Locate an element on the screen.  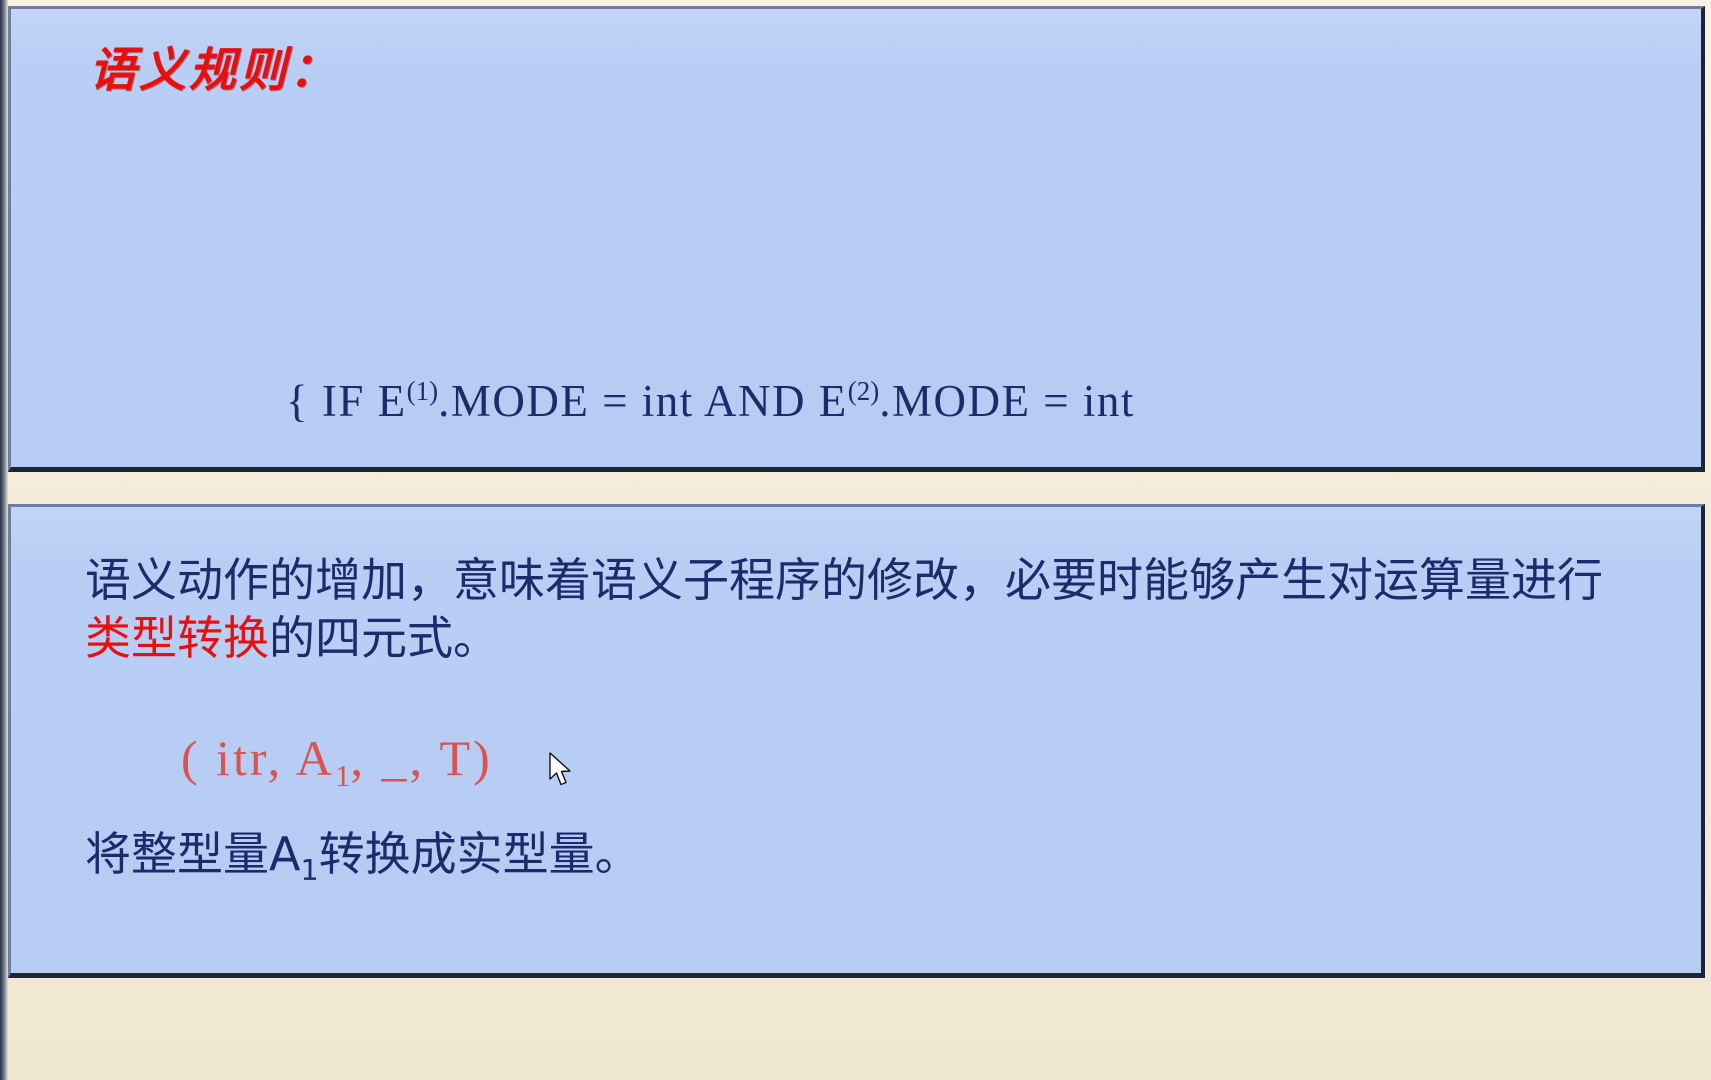
code-superscript-2: (2) is located at coordinates (863, 391).